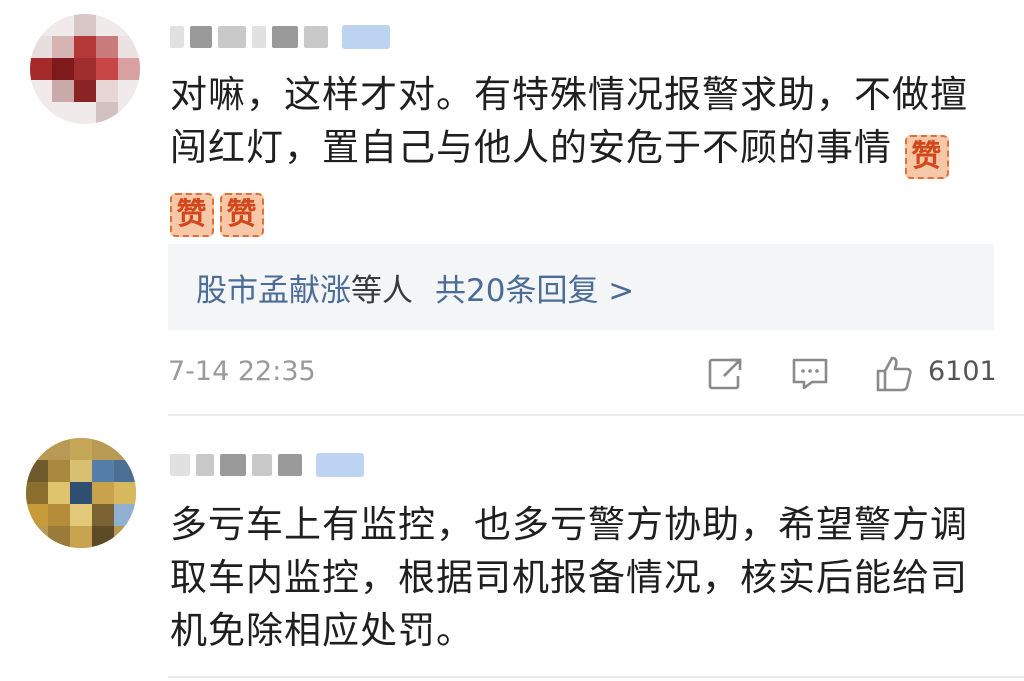 This screenshot has width=1024, height=681. Describe the element at coordinates (726, 374) in the screenshot. I see `share-icon` at that location.